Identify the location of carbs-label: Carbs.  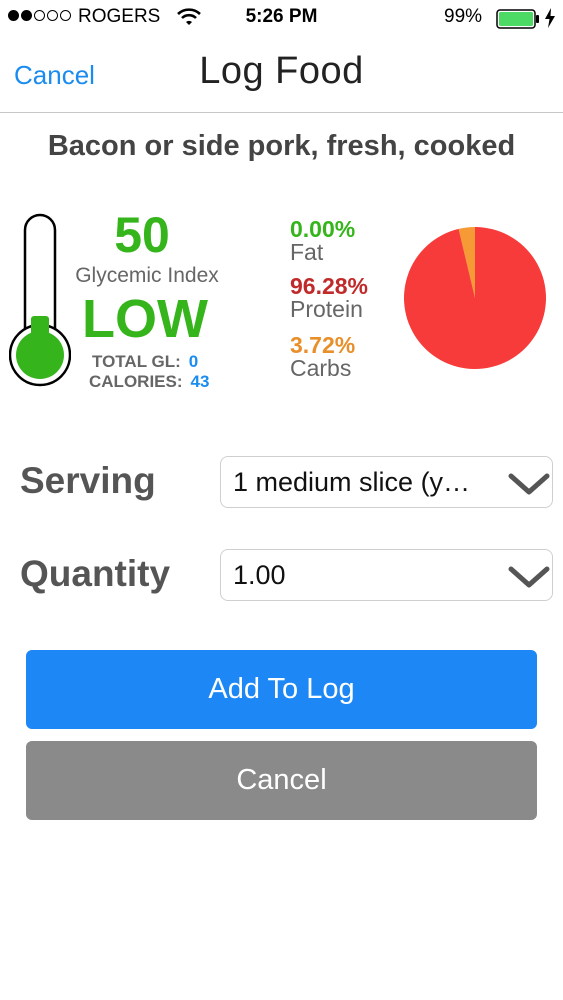
(321, 368).